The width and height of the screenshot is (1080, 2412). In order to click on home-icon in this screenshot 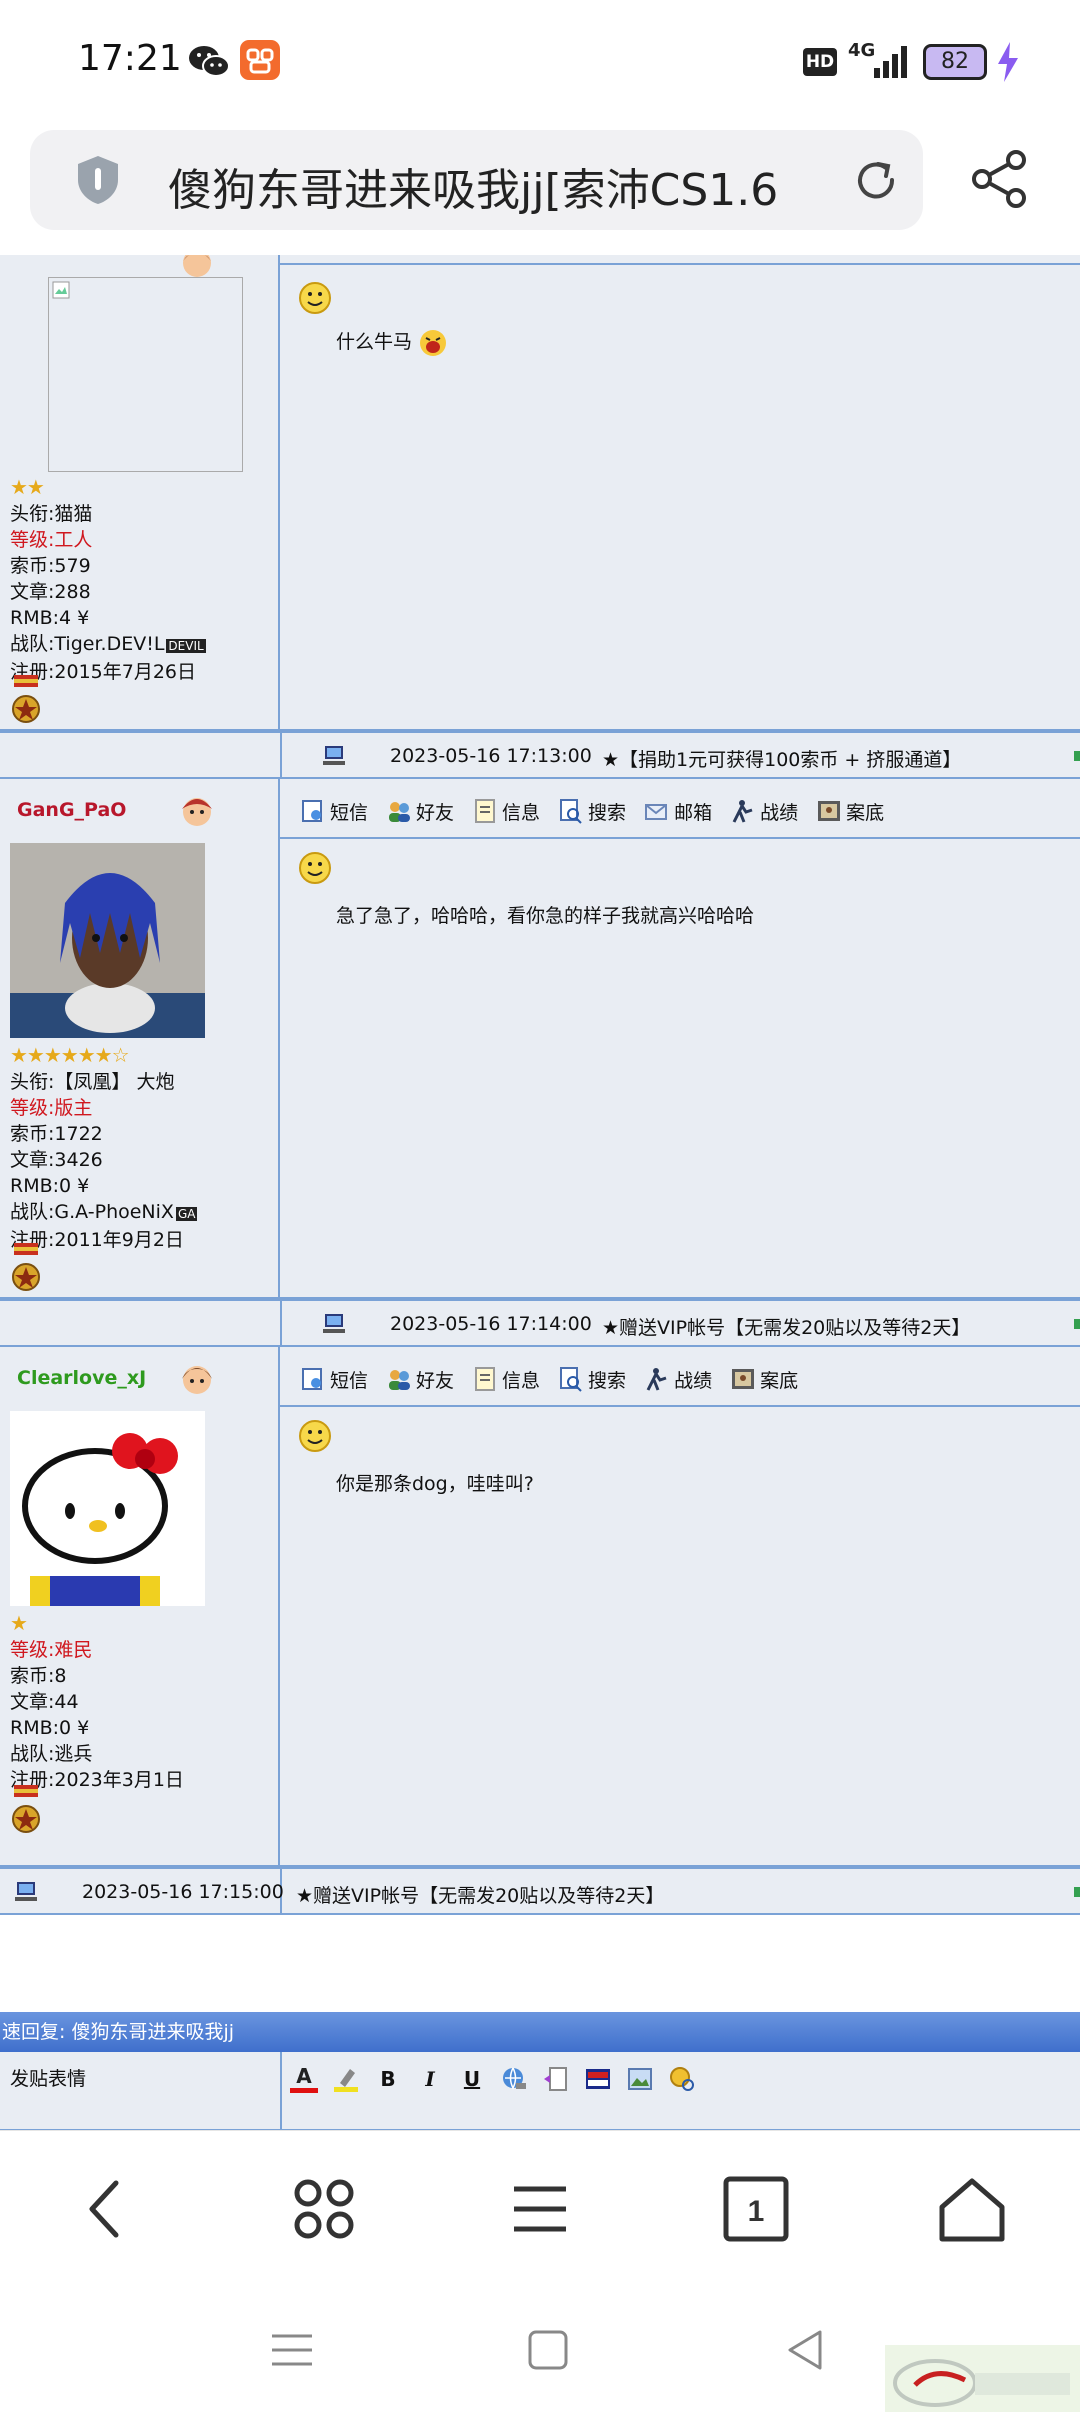, I will do `click(972, 2209)`.